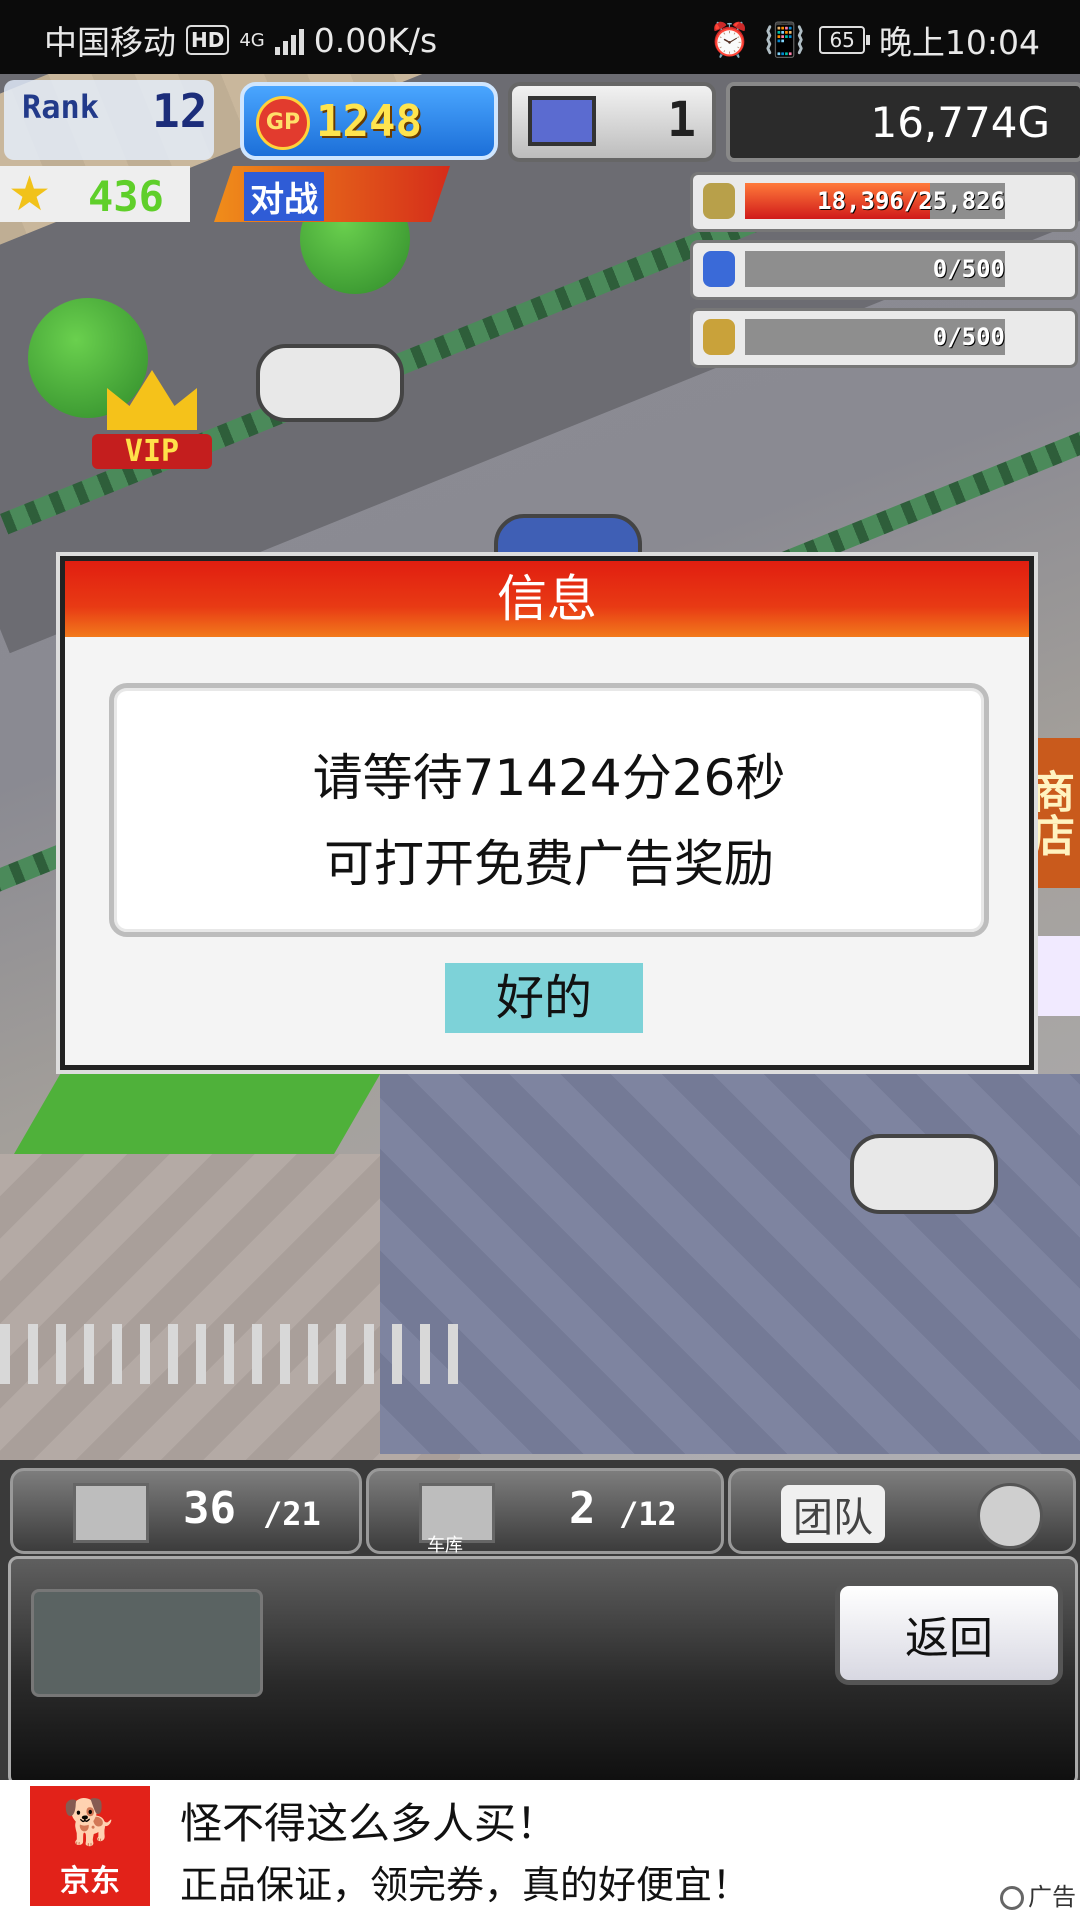  Describe the element at coordinates (369, 1823) in the screenshot. I see `ad-headline: 怪不得这么多人买！` at that location.